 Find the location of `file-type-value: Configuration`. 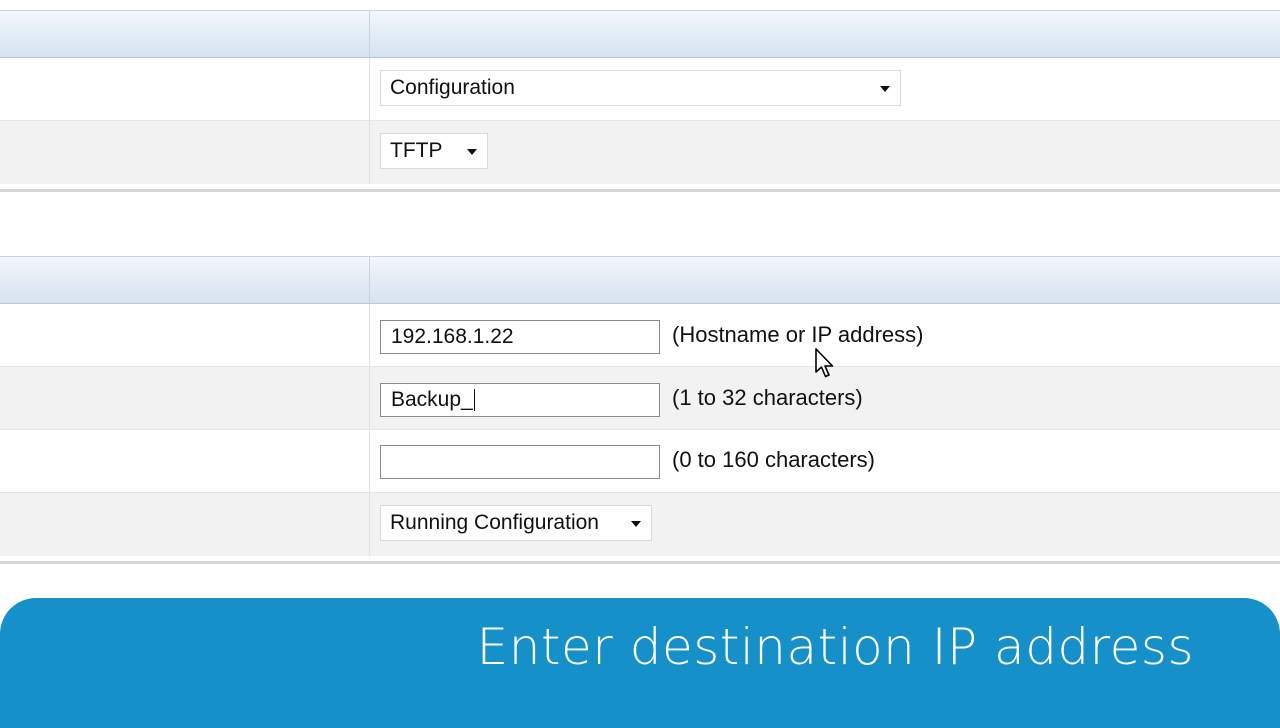

file-type-value: Configuration is located at coordinates (452, 87).